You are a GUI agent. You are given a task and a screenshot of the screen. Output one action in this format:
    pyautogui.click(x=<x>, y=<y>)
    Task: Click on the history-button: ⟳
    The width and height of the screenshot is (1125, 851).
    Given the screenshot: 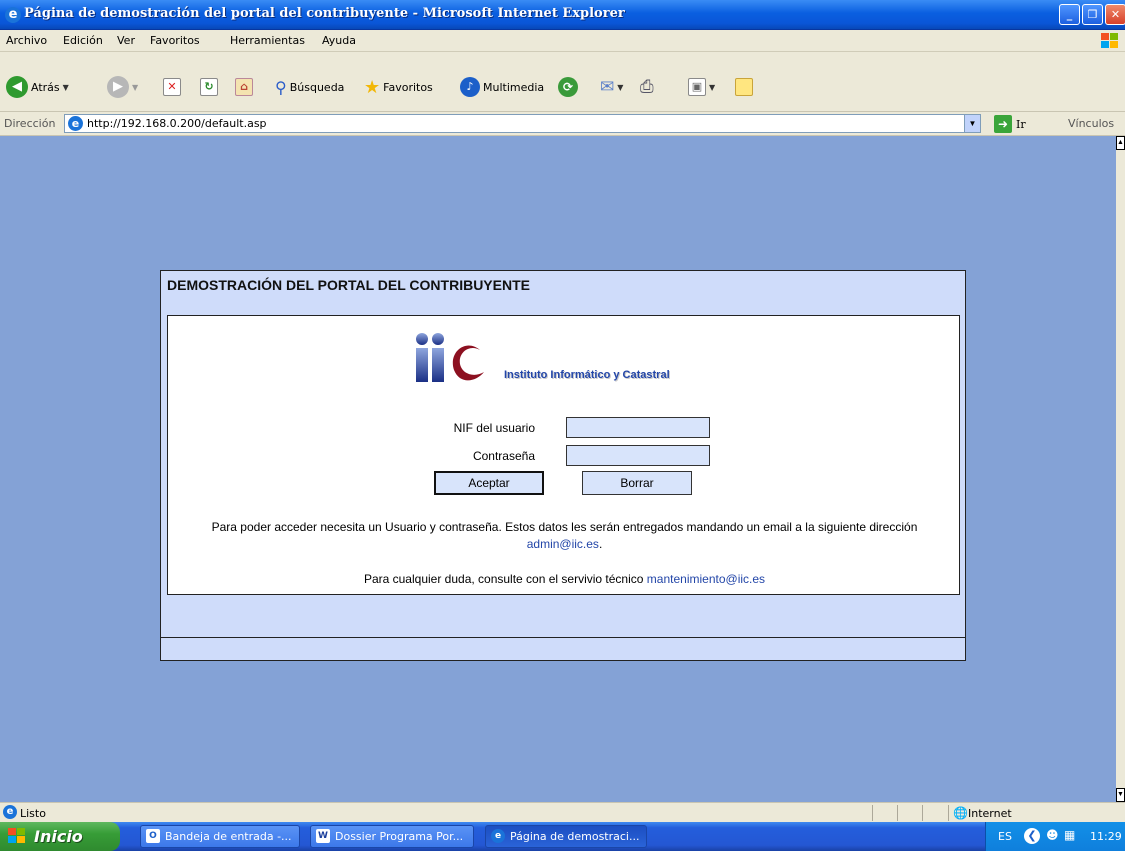 What is the action you would take?
    pyautogui.click(x=568, y=87)
    